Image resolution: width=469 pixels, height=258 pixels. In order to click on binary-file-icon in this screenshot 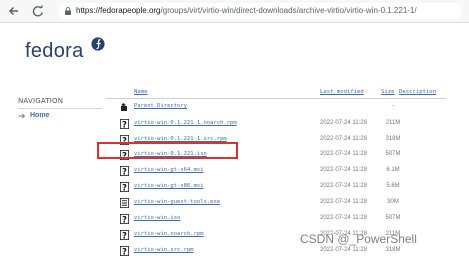, I will do `click(124, 203)`.